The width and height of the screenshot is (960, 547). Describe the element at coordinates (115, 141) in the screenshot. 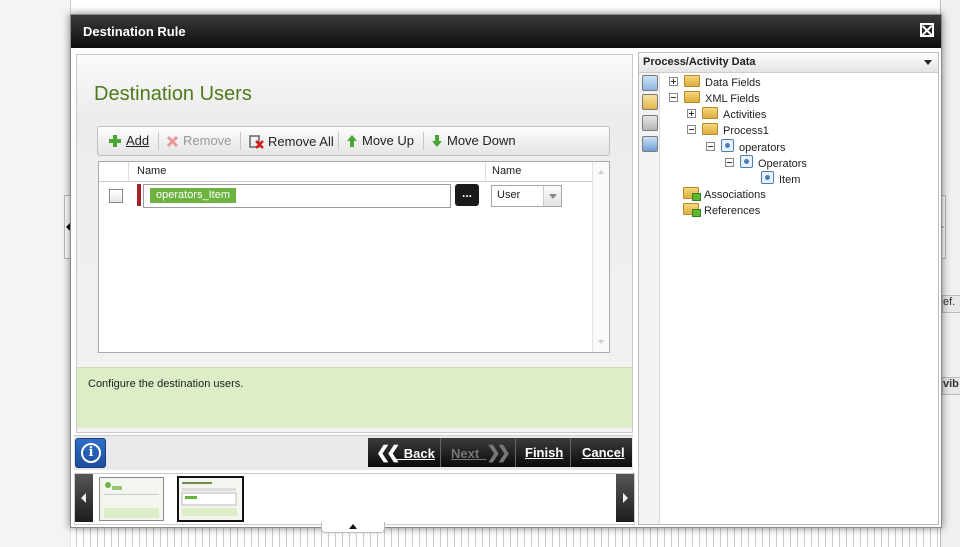

I see `plus-icon` at that location.